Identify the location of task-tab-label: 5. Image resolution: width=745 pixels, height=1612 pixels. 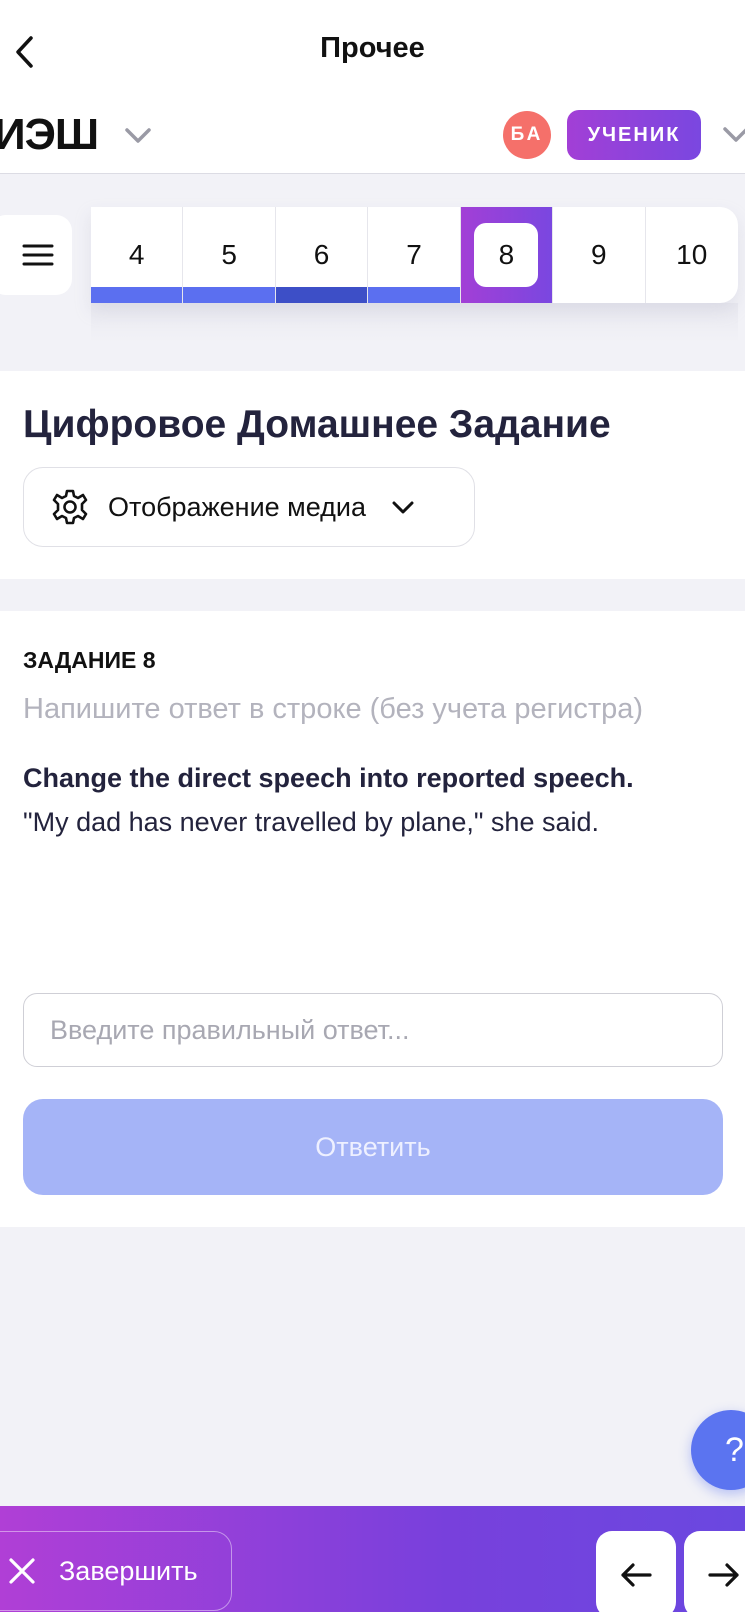
(229, 254).